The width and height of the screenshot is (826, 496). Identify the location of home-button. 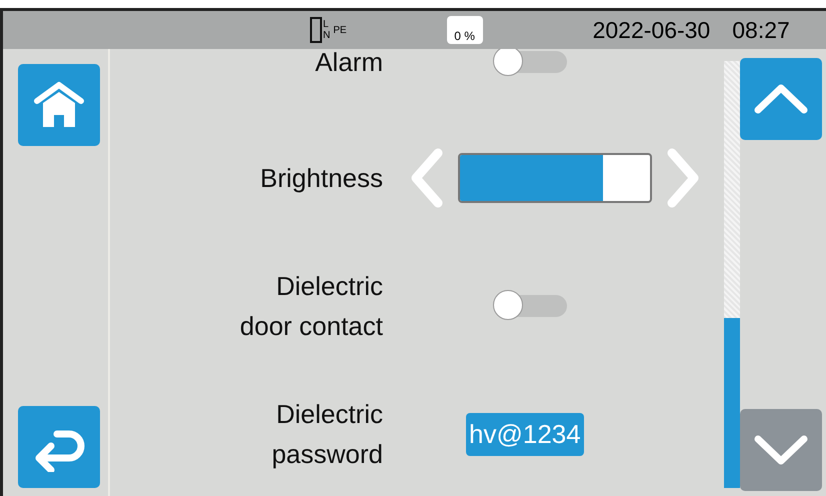
(59, 105).